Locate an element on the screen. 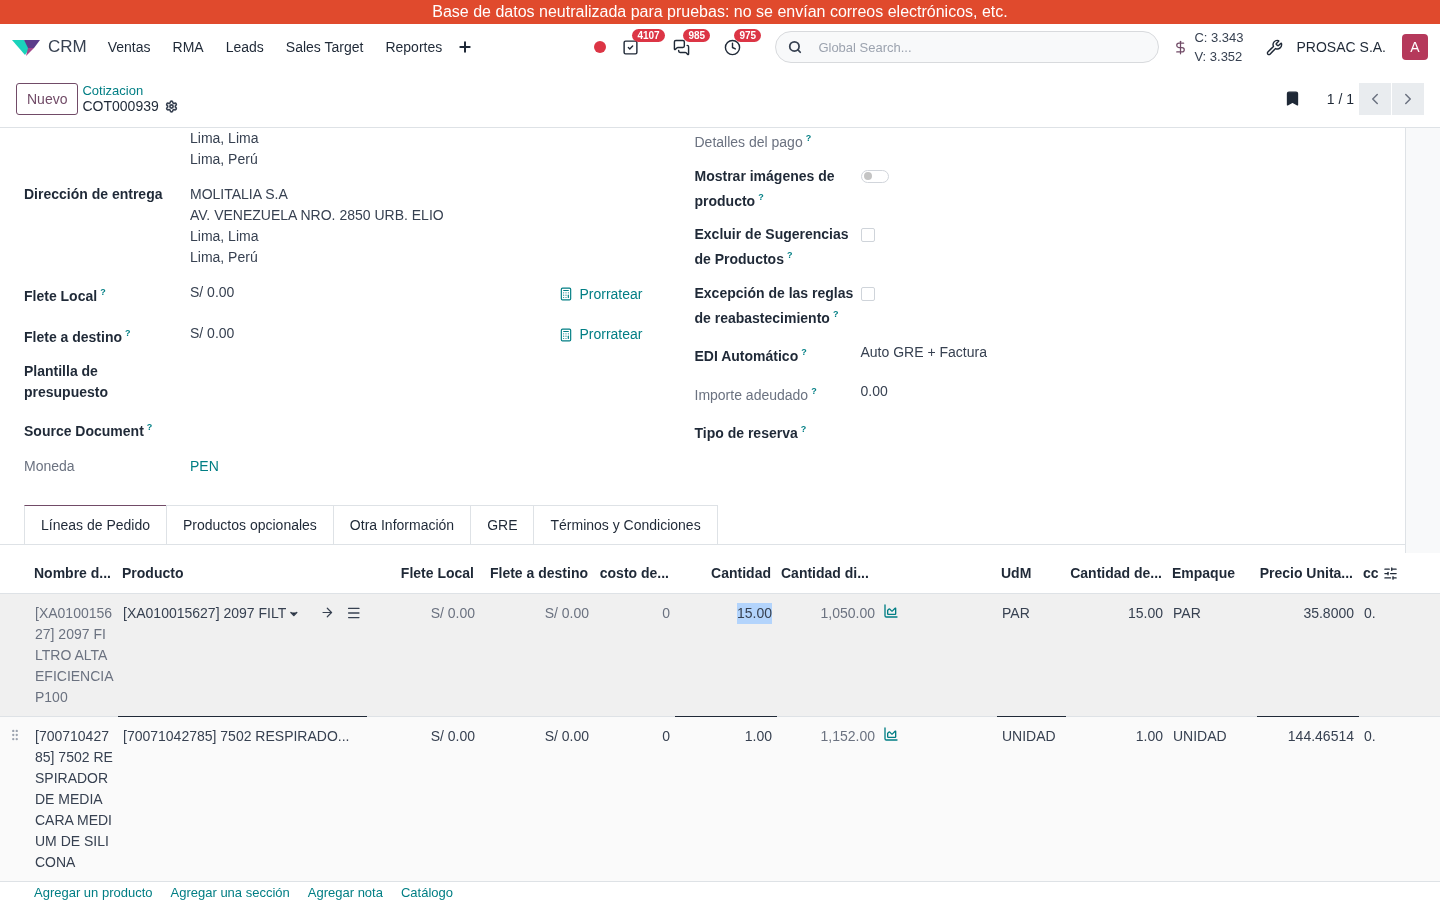  count-badge: 985 is located at coordinates (697, 35).